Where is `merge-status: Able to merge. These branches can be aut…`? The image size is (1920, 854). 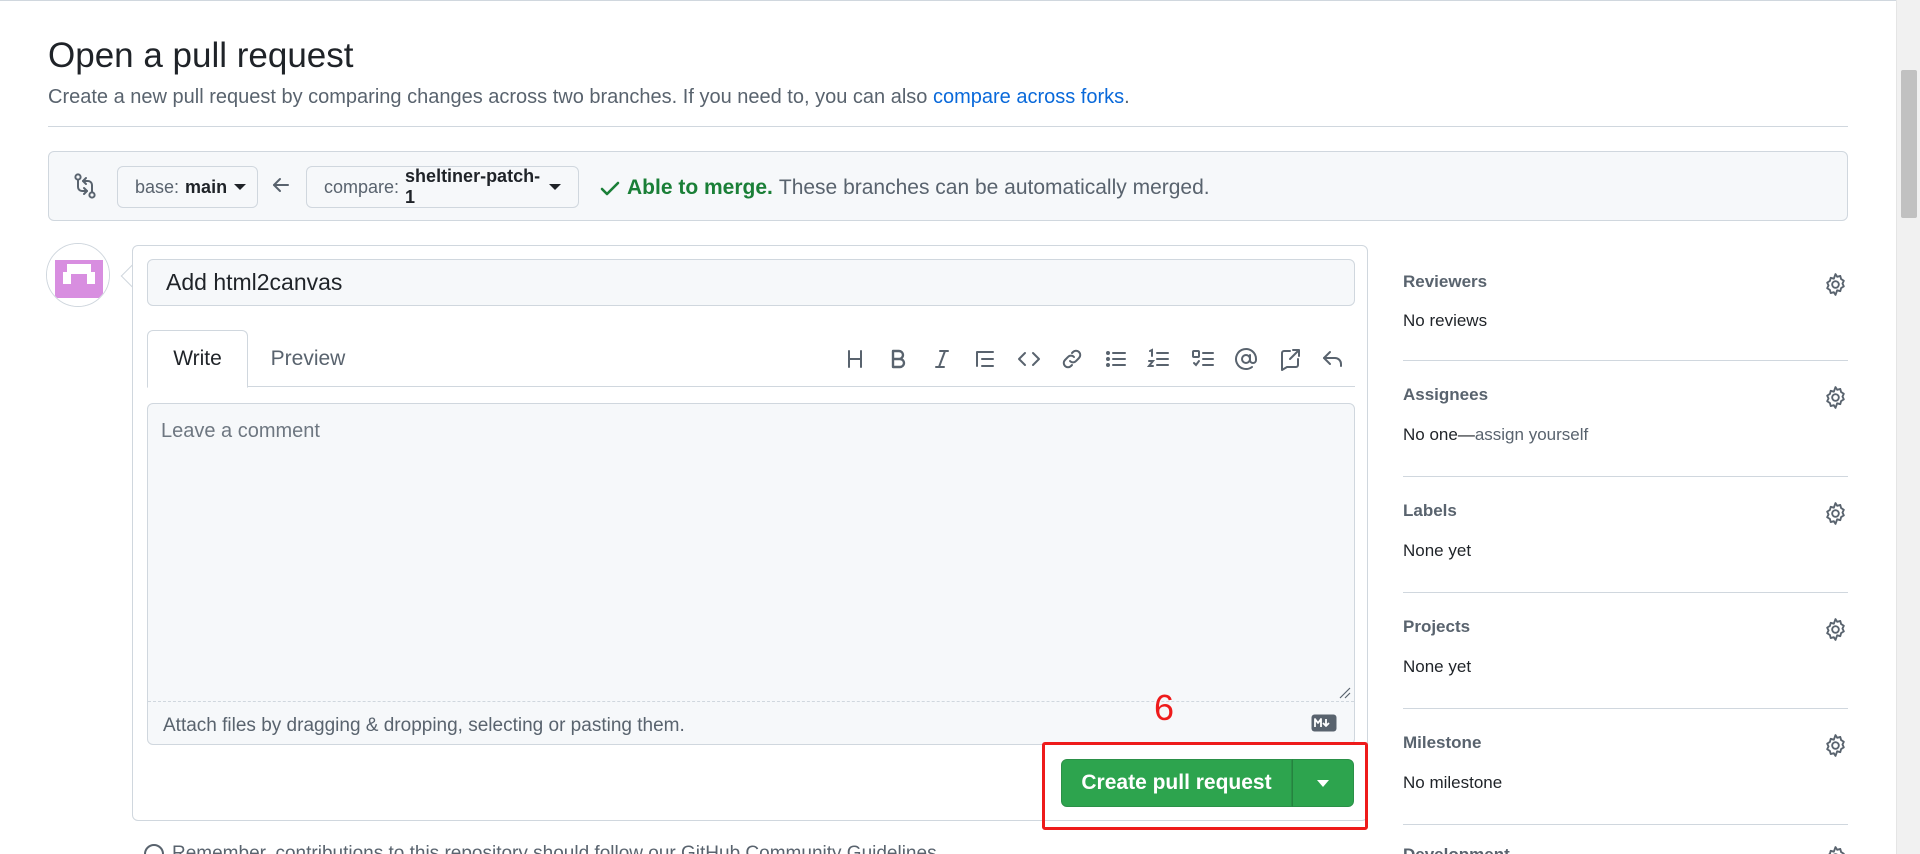
merge-status: Able to merge. These branches can be aut… is located at coordinates (904, 188).